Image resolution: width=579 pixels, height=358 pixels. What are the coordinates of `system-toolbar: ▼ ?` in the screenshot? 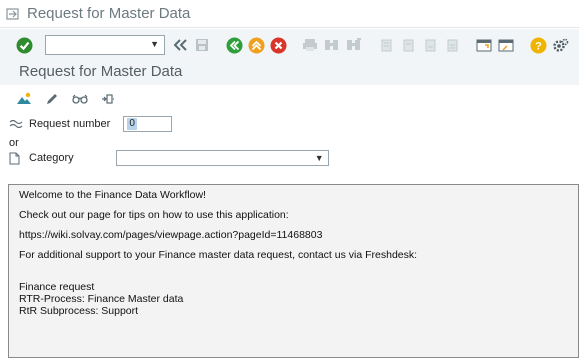 It's located at (289, 45).